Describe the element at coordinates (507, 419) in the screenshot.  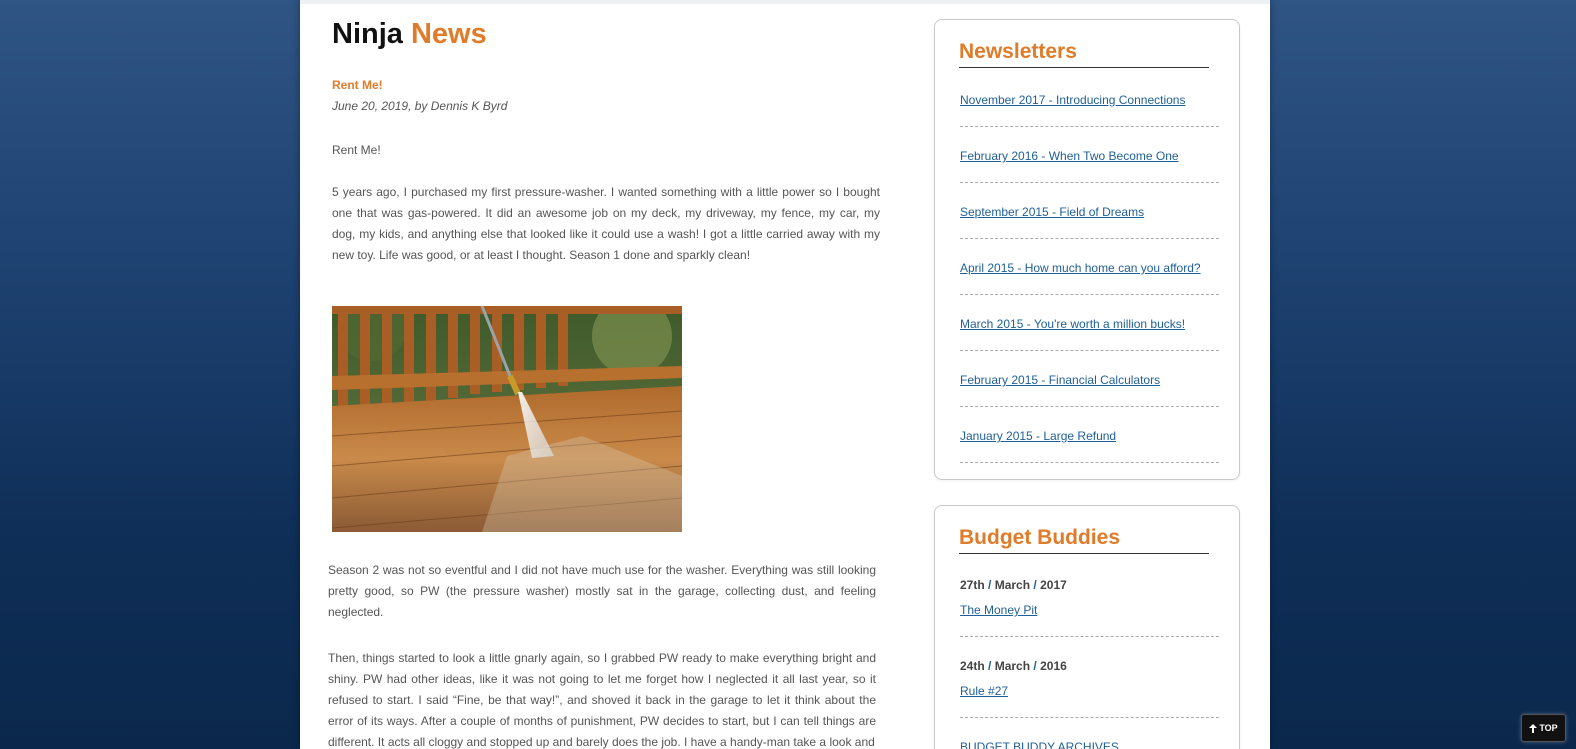
I see `pressure-washer-deck-photo` at that location.